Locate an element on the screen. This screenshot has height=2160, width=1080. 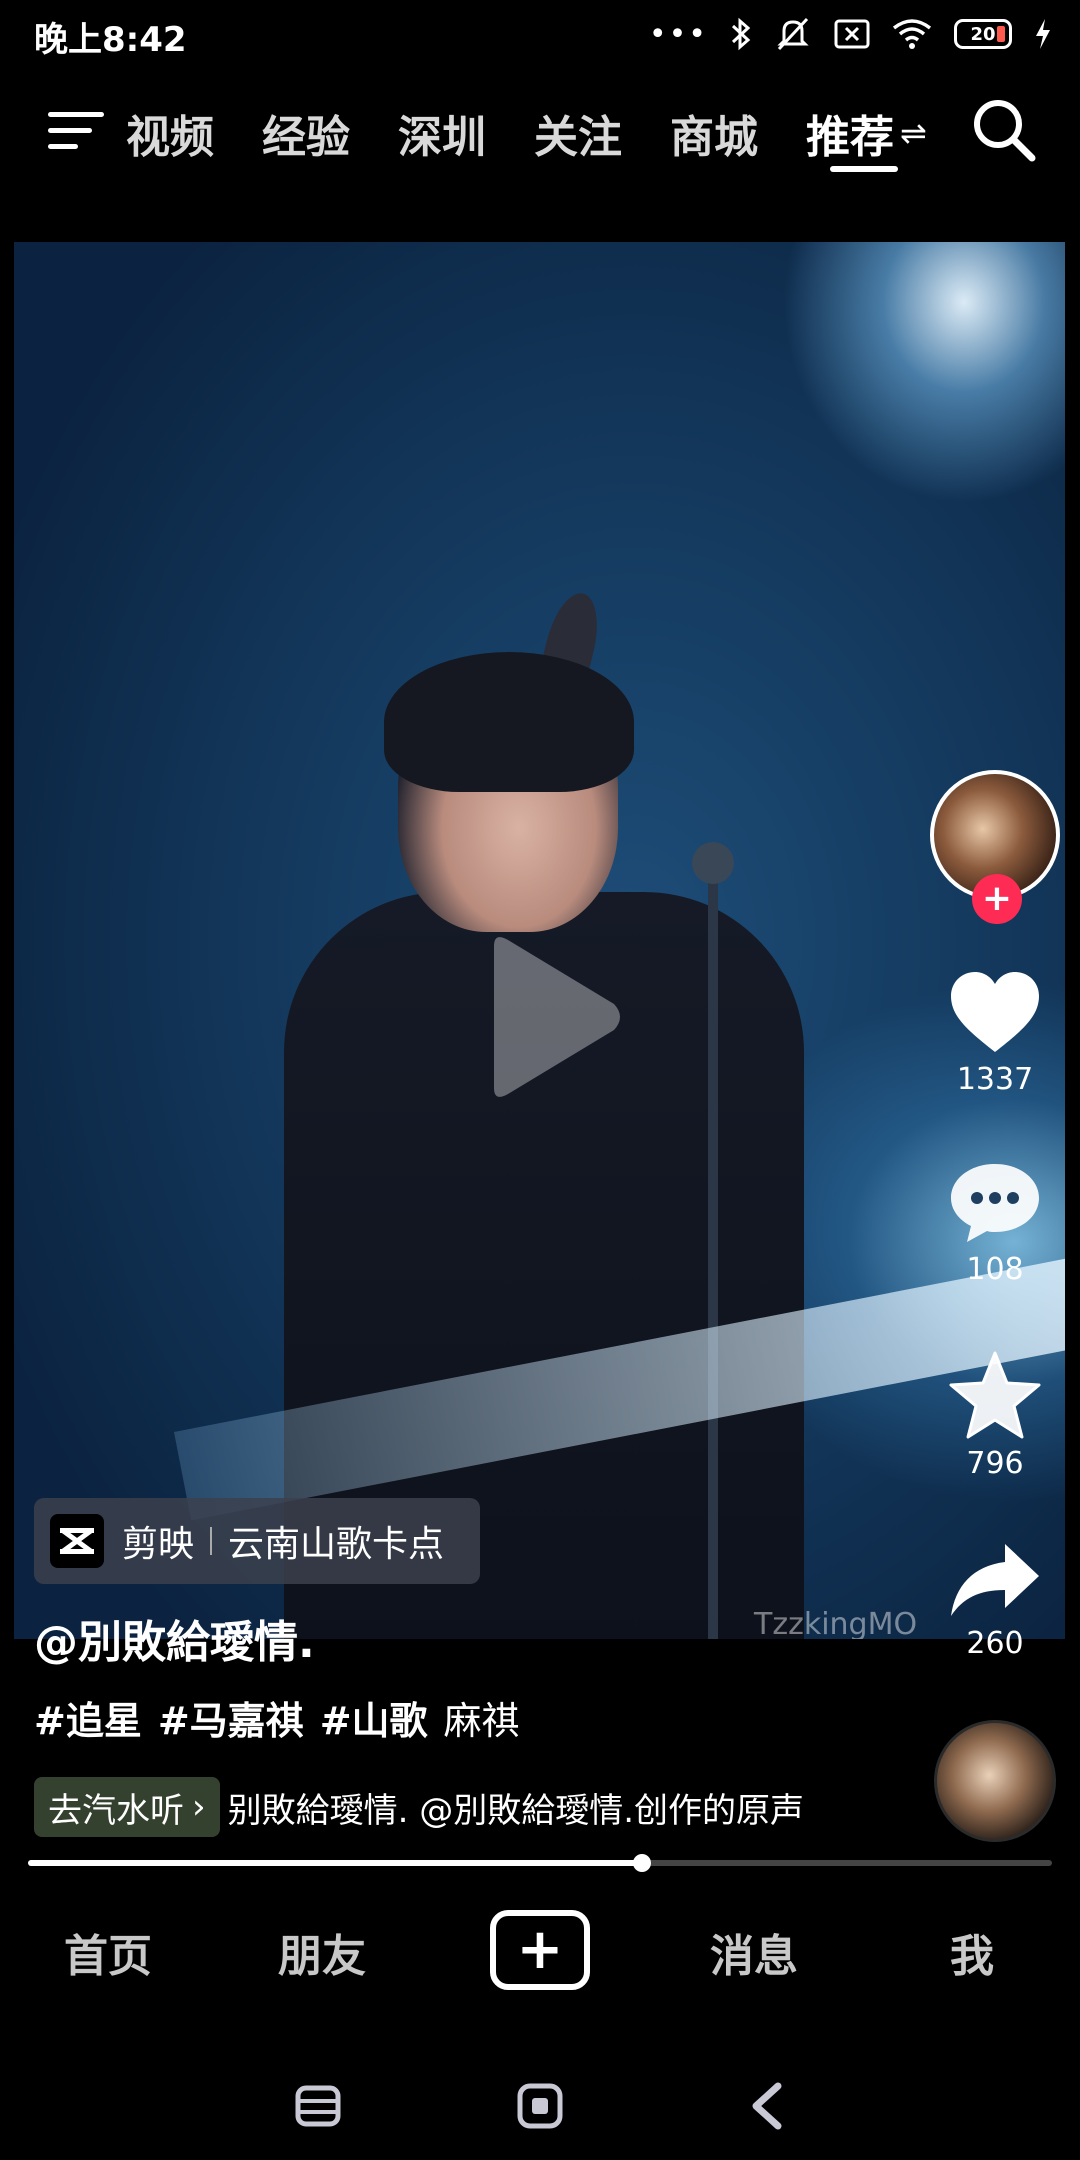
favorite-count: 796 is located at coordinates (995, 1463).